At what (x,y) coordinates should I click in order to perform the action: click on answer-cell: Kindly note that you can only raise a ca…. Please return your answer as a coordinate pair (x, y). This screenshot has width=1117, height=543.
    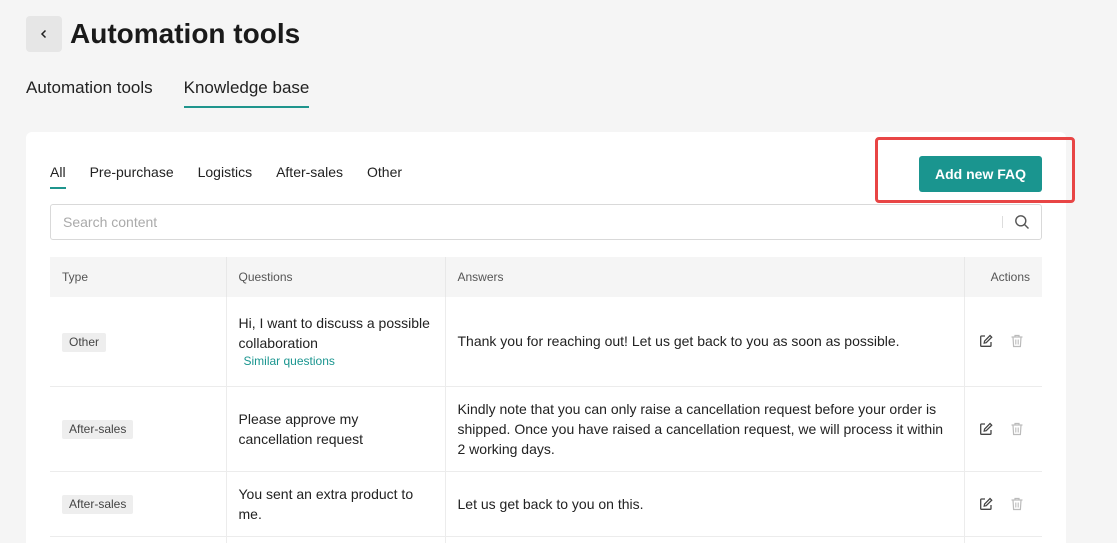
    Looking at the image, I should click on (705, 429).